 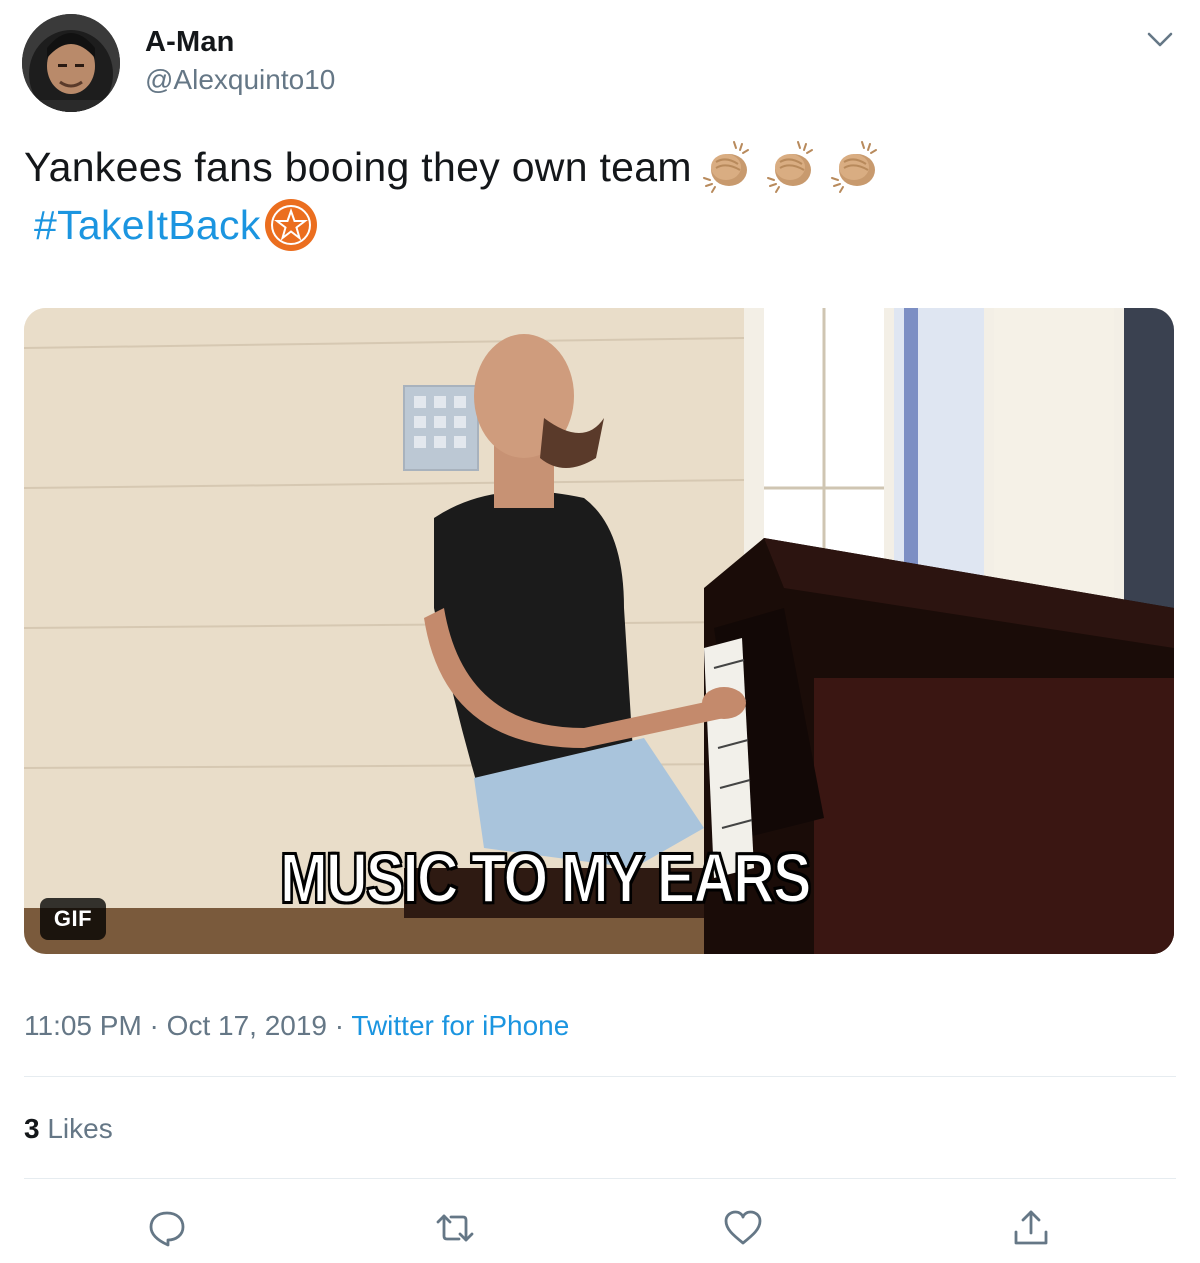 What do you see at coordinates (291, 225) in the screenshot?
I see `astros-logo-icon` at bounding box center [291, 225].